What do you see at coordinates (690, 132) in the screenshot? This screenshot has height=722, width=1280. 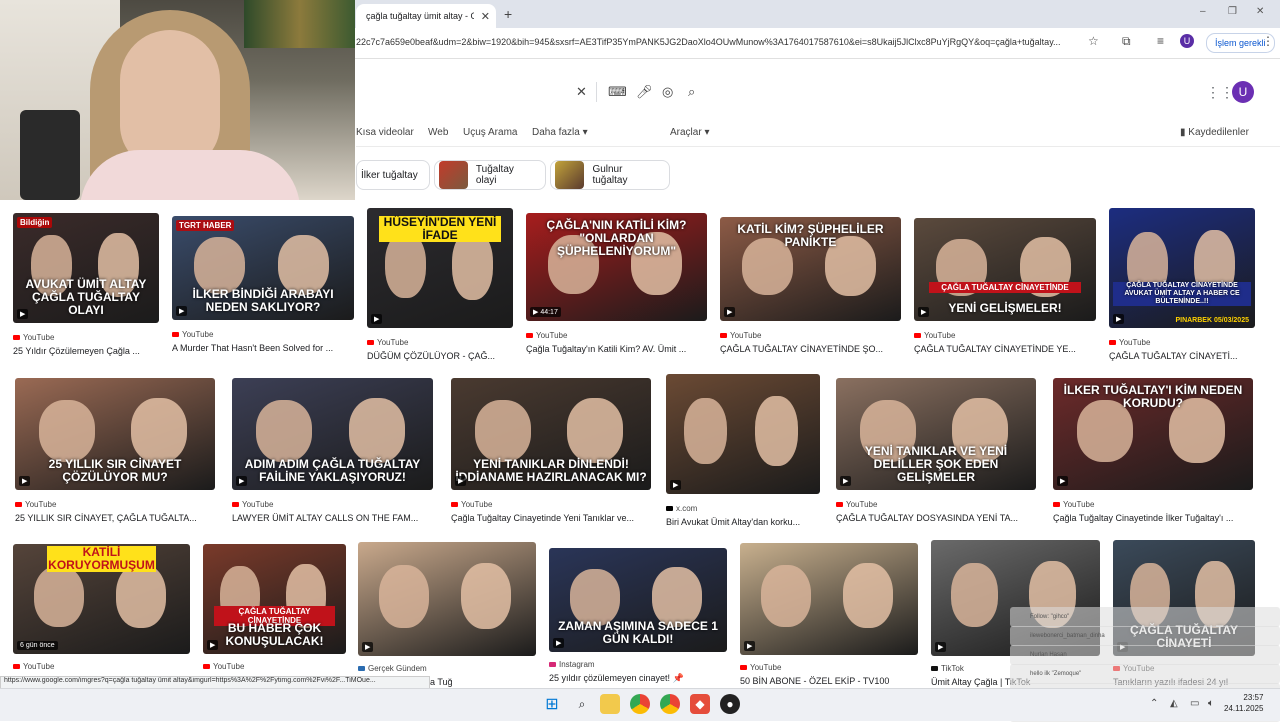 I see `tools-button: Araçlar ▾` at bounding box center [690, 132].